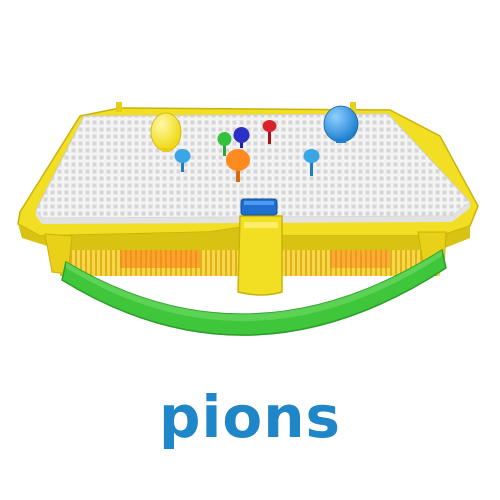 The height and width of the screenshot is (500, 500). I want to click on yellow-egg-peg, so click(166, 132).